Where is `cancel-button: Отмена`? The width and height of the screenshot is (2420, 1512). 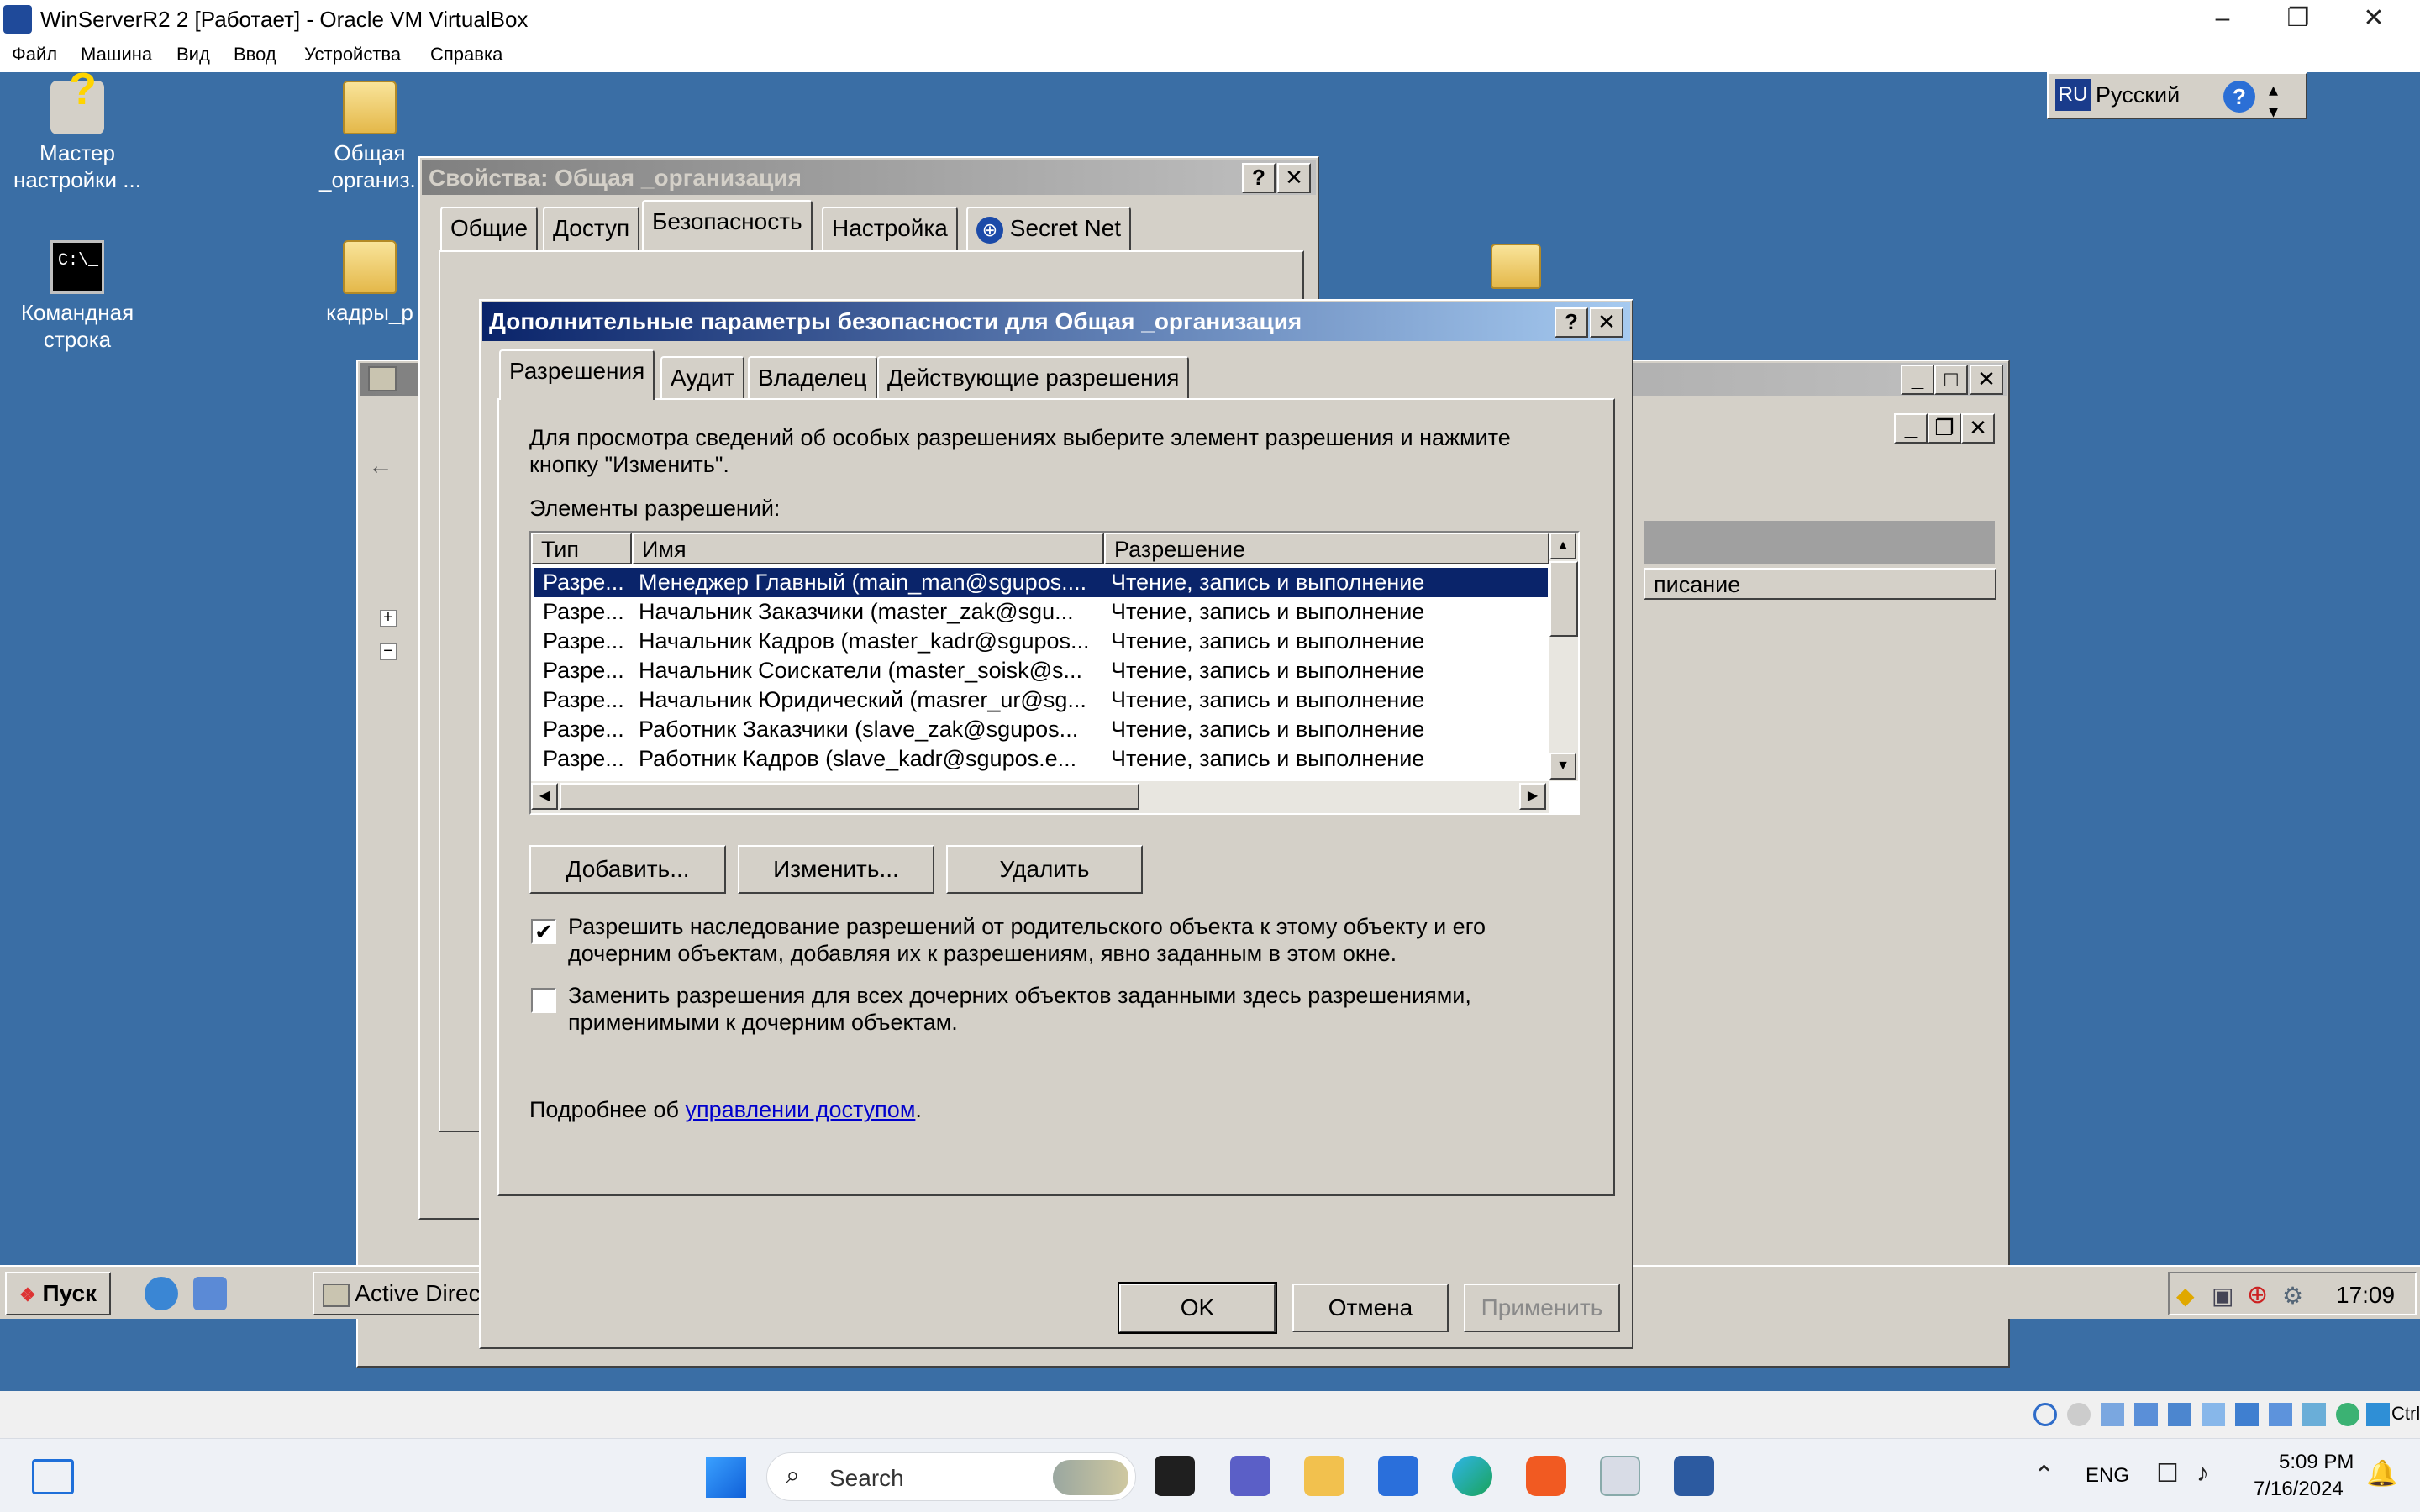 cancel-button: Отмена is located at coordinates (1371, 1308).